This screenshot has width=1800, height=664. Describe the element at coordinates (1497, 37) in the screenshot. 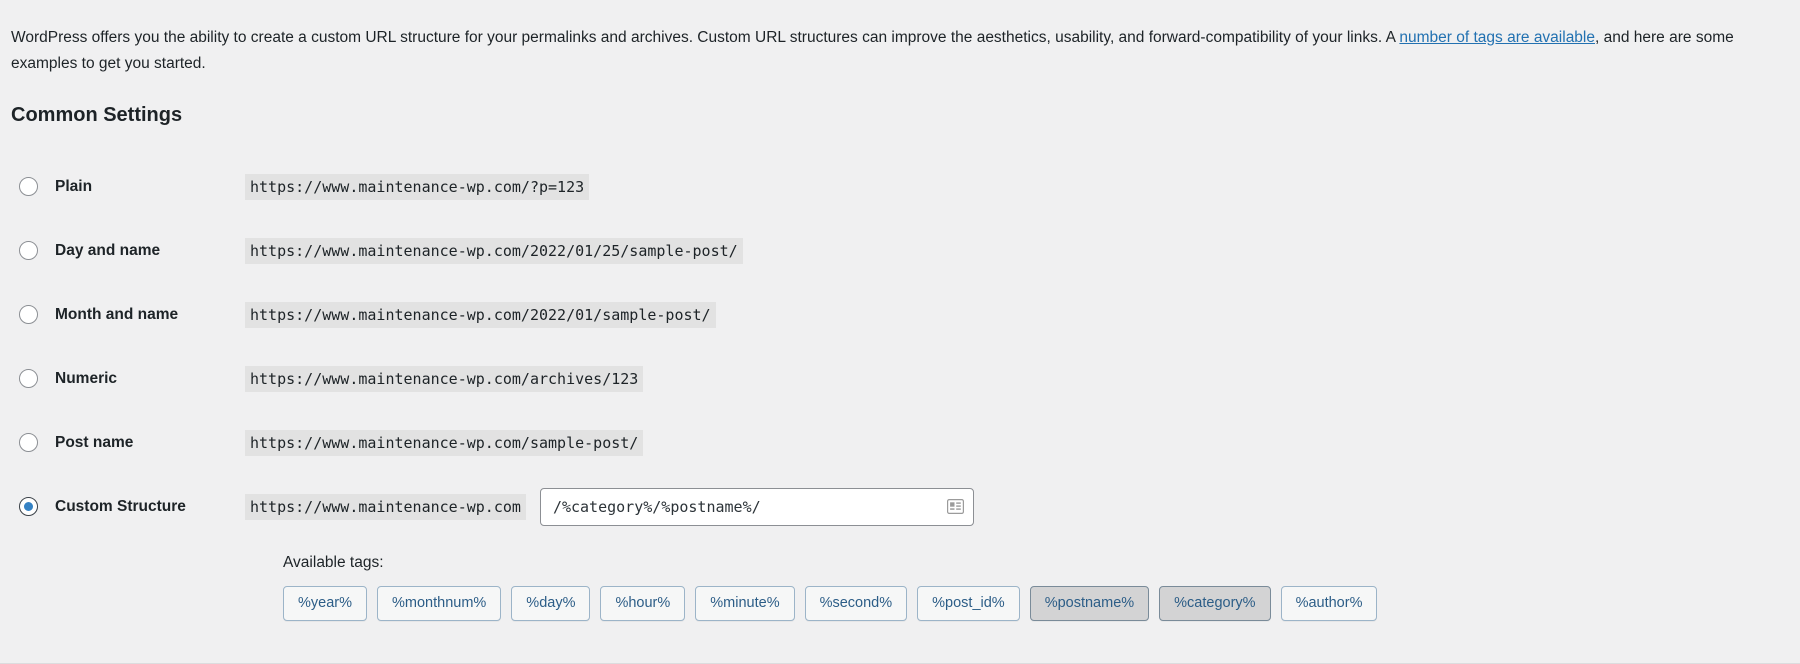

I see `available-tags-link: number of tags are available` at that location.